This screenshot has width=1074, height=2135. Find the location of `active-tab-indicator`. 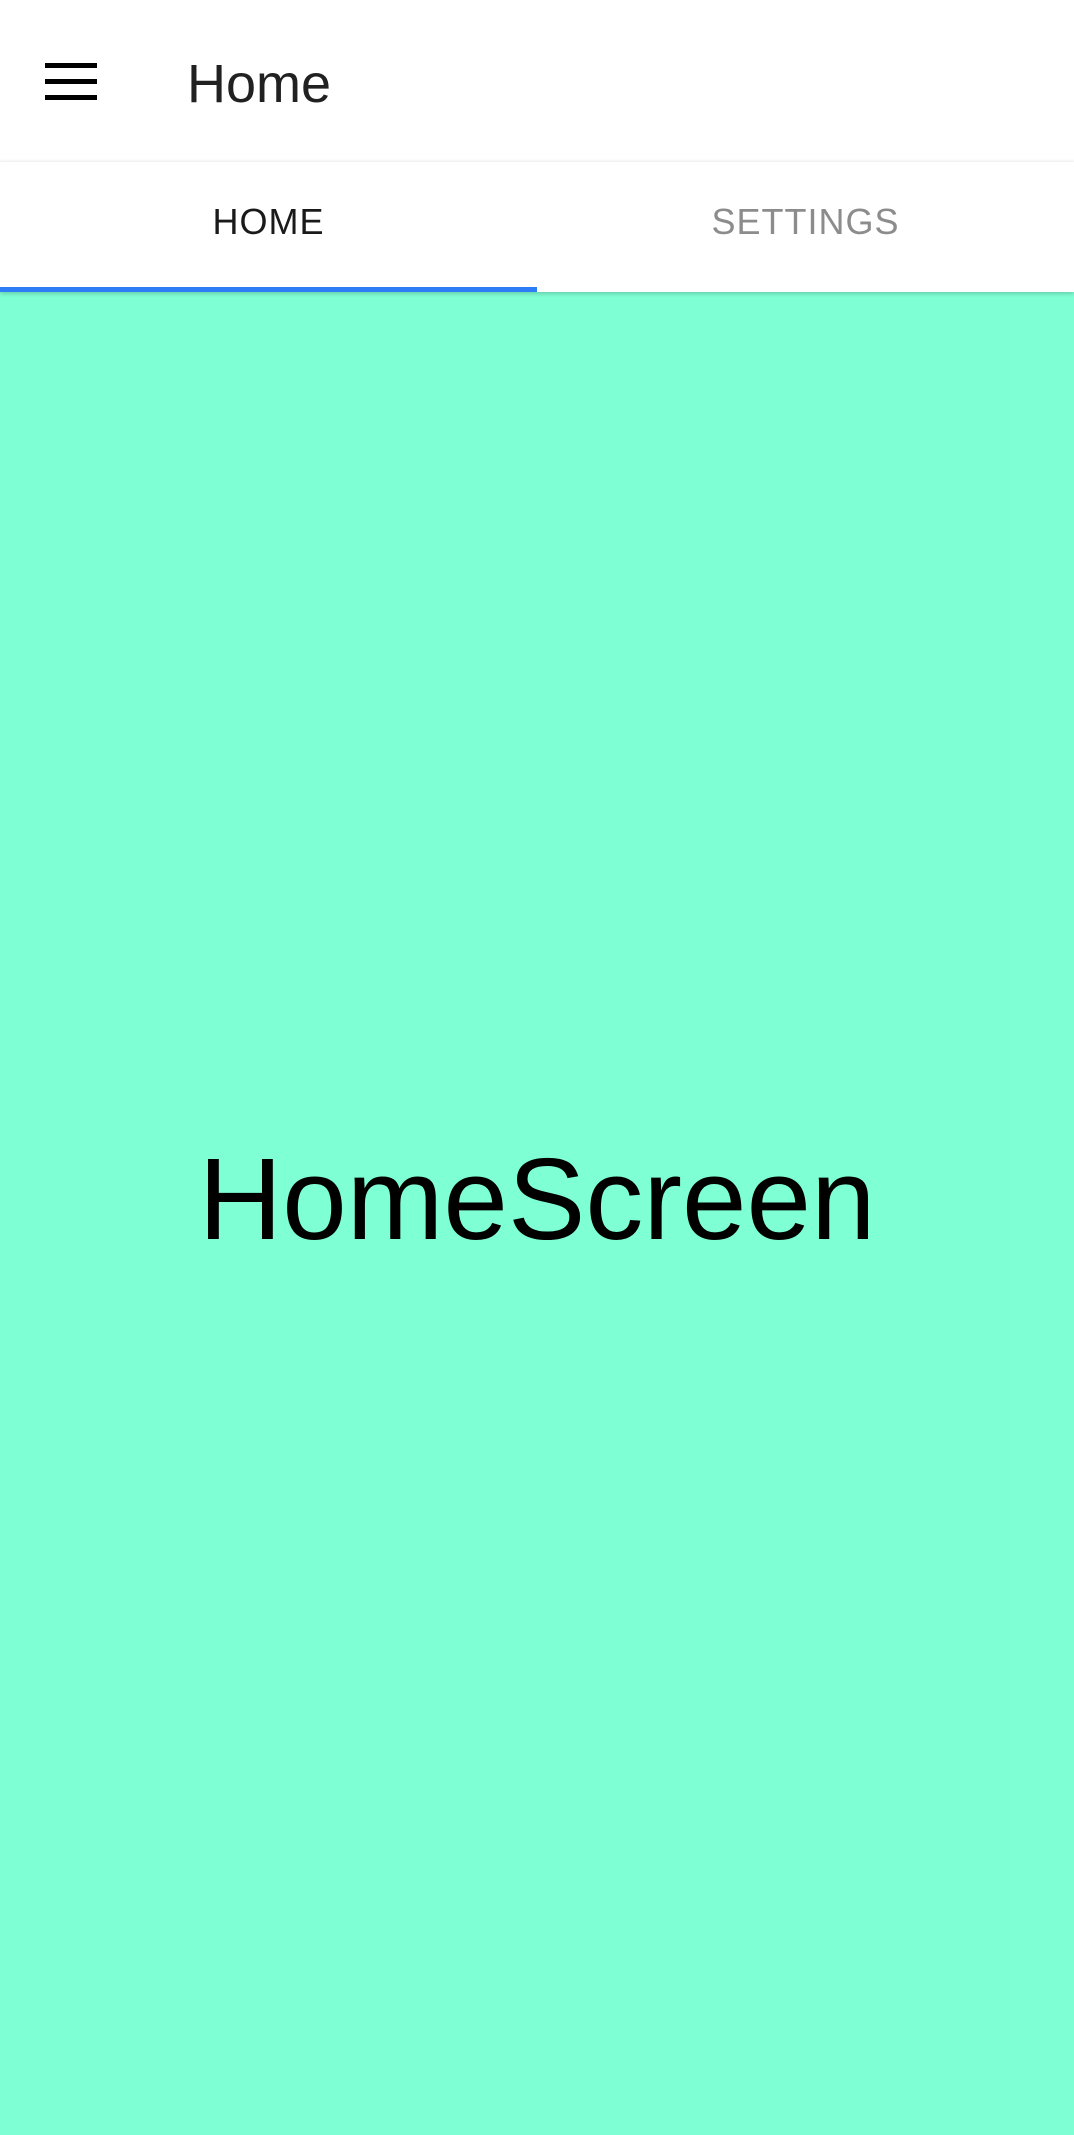

active-tab-indicator is located at coordinates (268, 289).